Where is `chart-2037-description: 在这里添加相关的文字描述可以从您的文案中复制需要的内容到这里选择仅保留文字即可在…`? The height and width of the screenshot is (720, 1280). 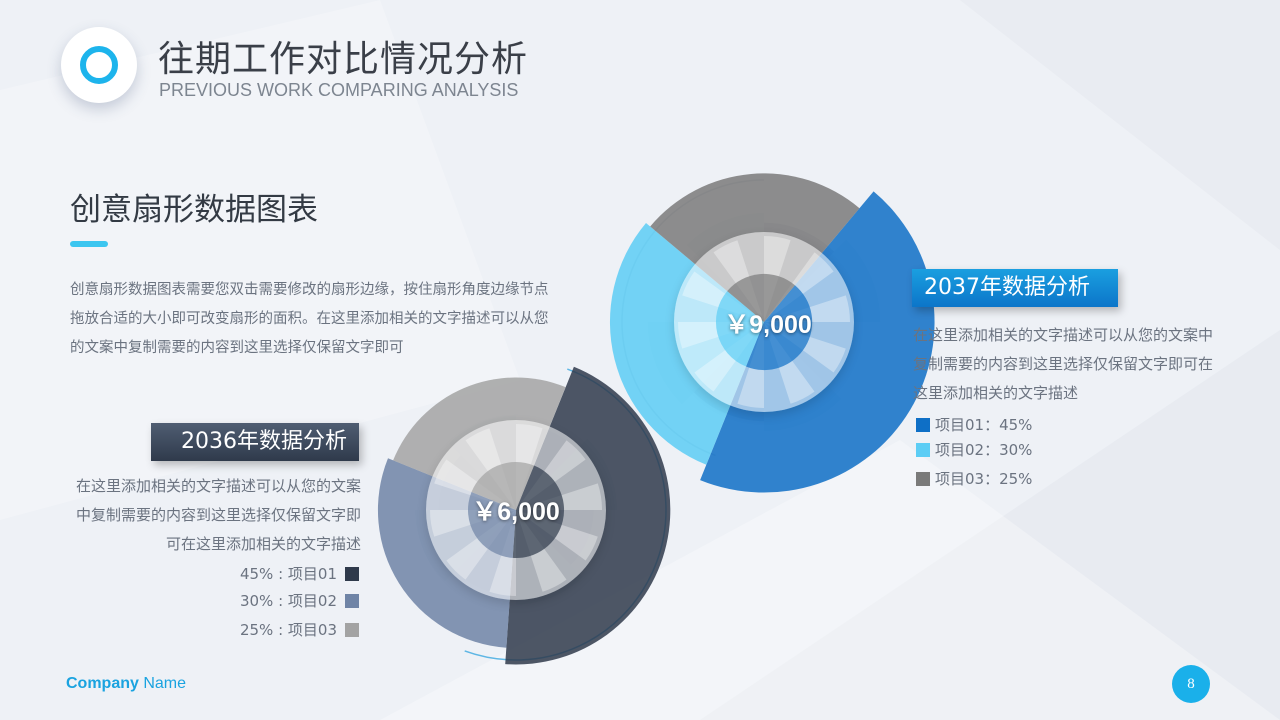
chart-2037-description: 在这里添加相关的文字描述可以从您的文案中复制需要的内容到这里选择仅保留文字即可在… is located at coordinates (1063, 364).